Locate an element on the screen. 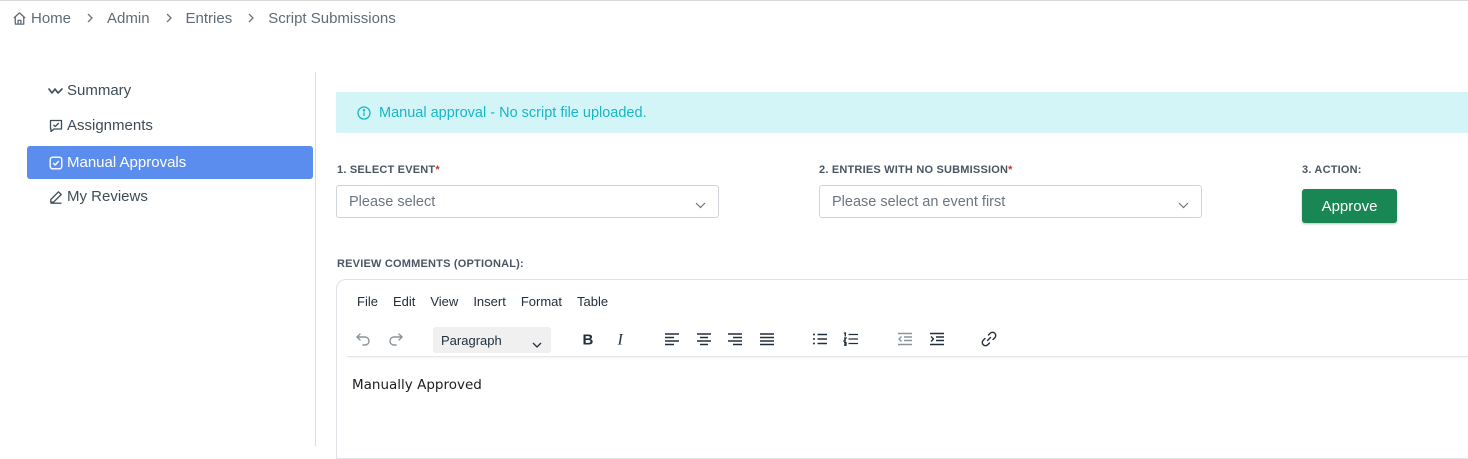 The width and height of the screenshot is (1468, 459). select-event-label: 1. SELECT EVENT* is located at coordinates (388, 170).